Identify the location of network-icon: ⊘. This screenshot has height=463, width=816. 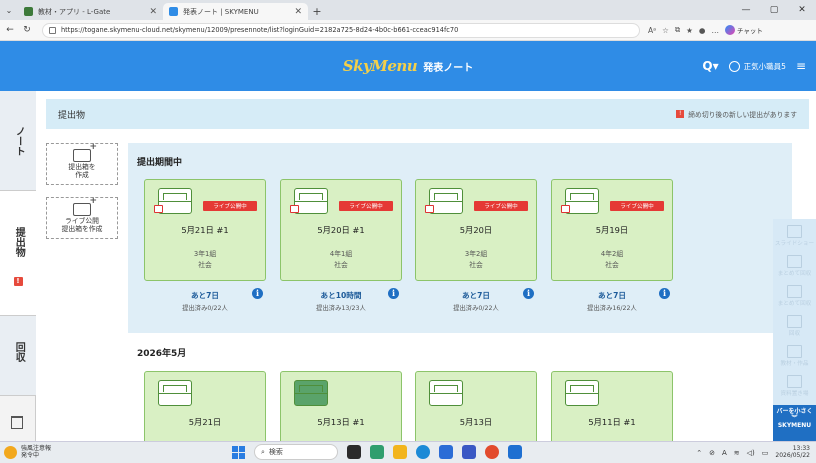
(712, 453).